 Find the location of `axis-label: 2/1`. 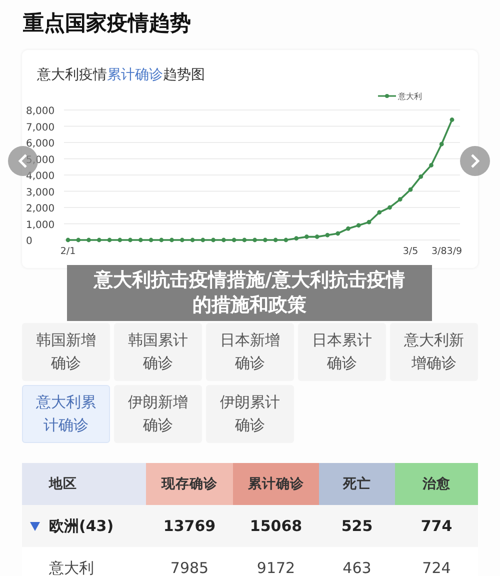

axis-label: 2/1 is located at coordinates (68, 251).